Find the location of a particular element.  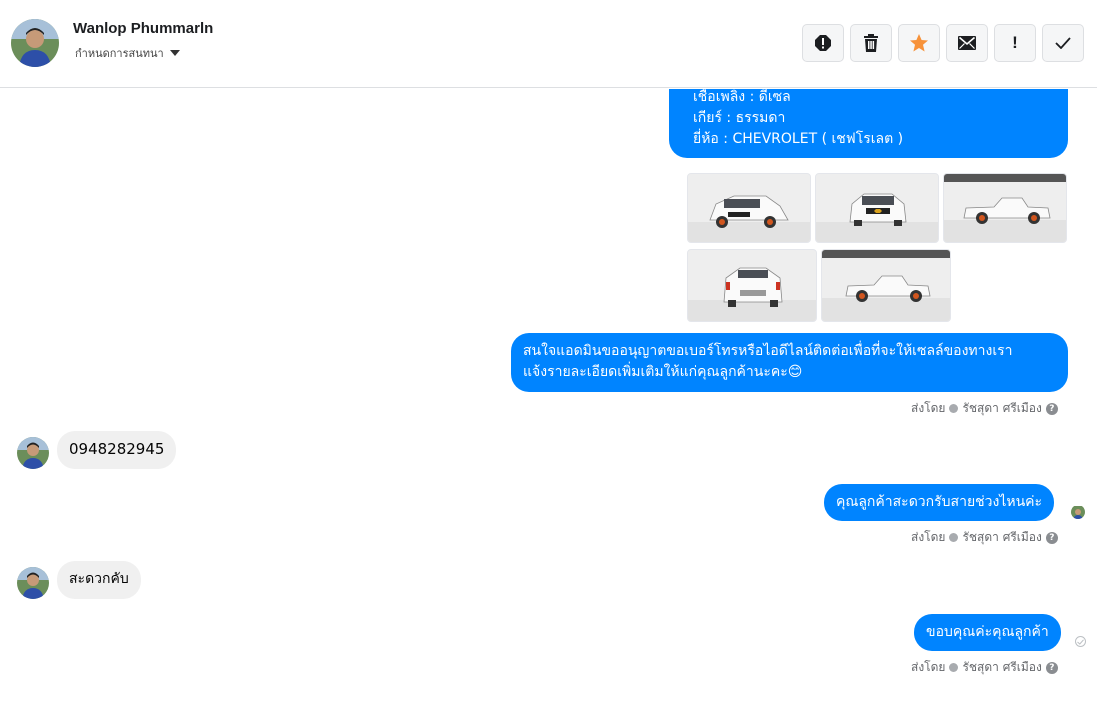

trash-icon is located at coordinates (871, 43).